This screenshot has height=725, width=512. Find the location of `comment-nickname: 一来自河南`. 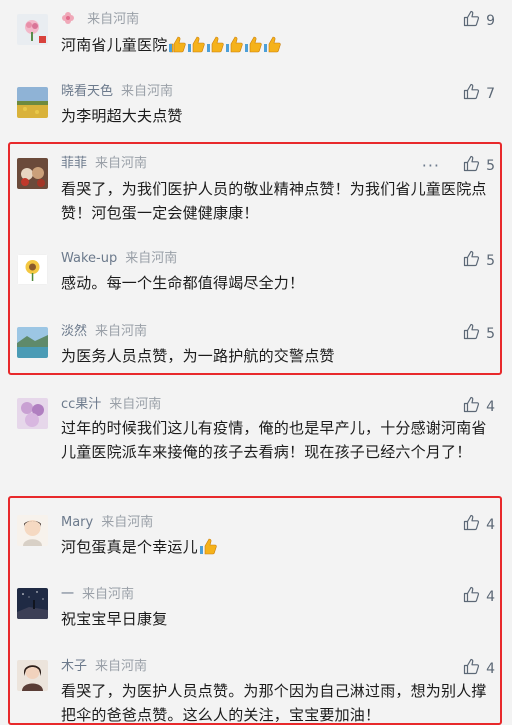

comment-nickname: 一来自河南 is located at coordinates (97, 595).